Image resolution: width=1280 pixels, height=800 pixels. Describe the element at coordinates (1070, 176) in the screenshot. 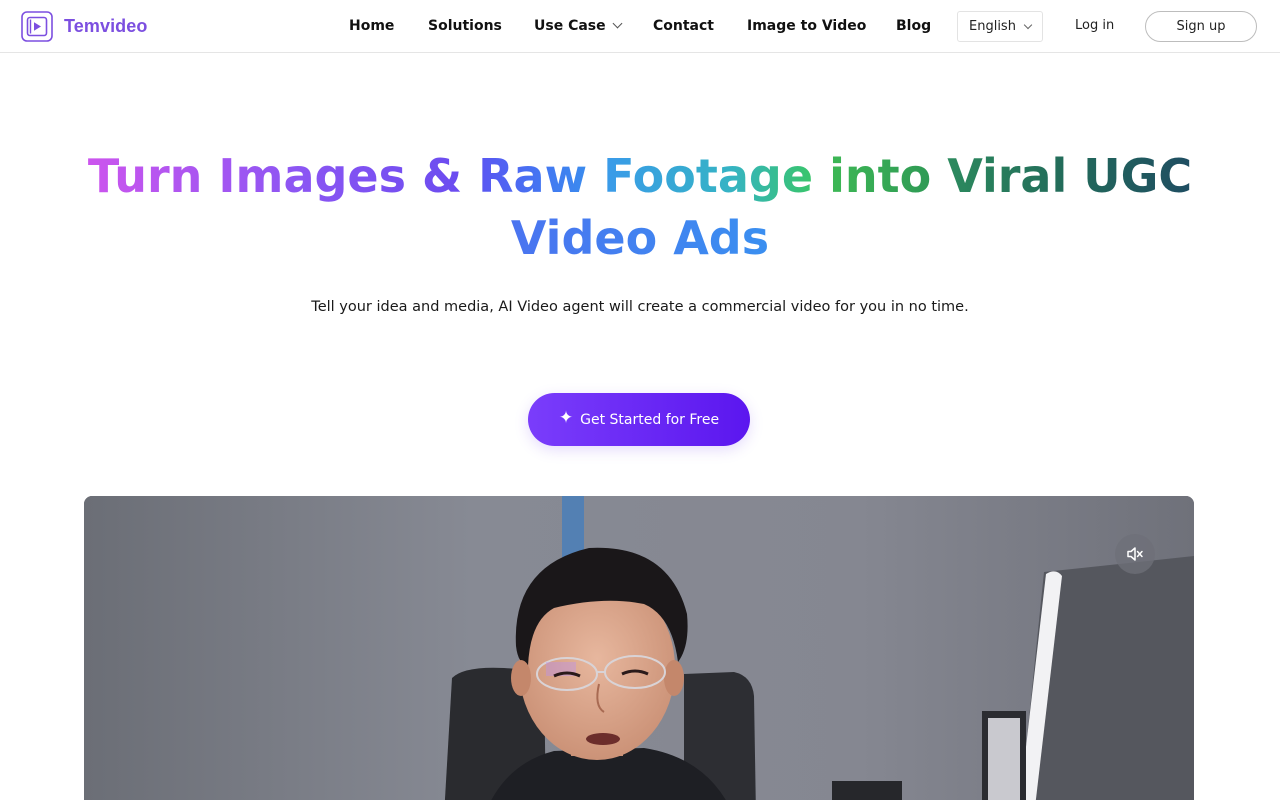

I see `hero-title-part: Viral UGC` at that location.